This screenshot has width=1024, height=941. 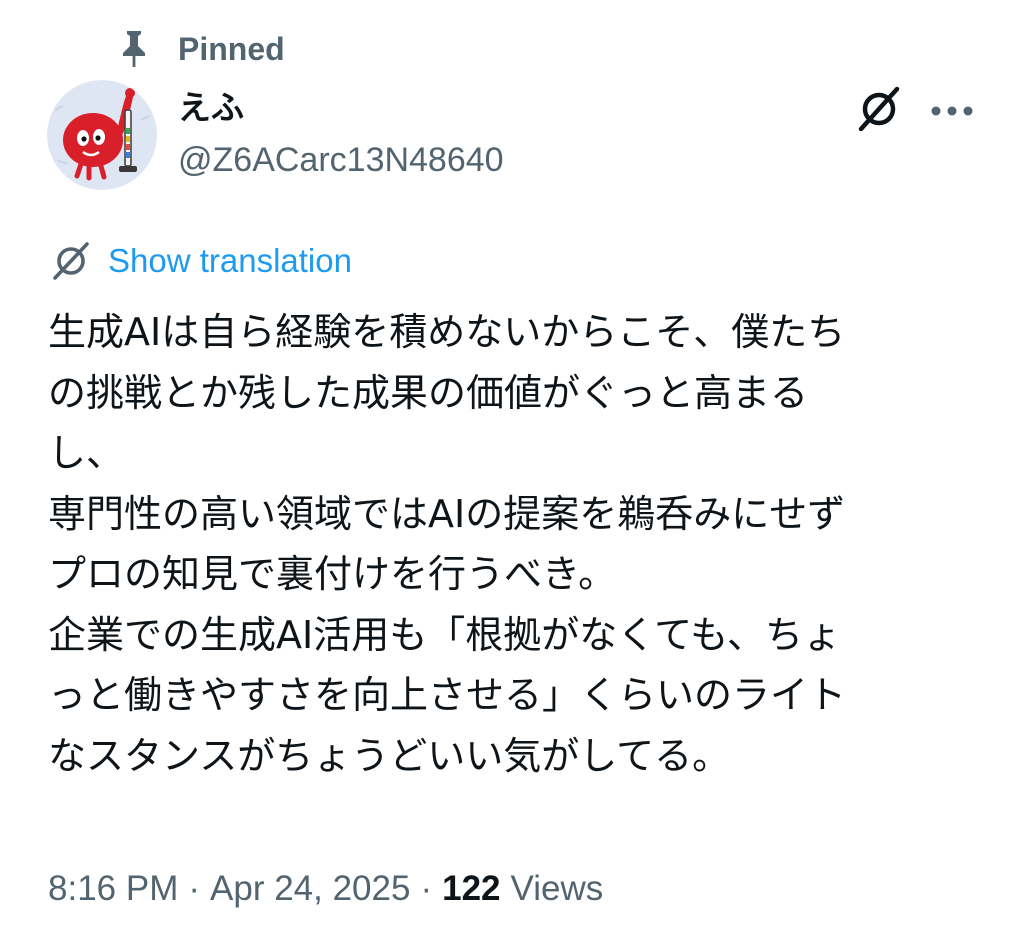 I want to click on display-name: えふ, so click(x=211, y=108).